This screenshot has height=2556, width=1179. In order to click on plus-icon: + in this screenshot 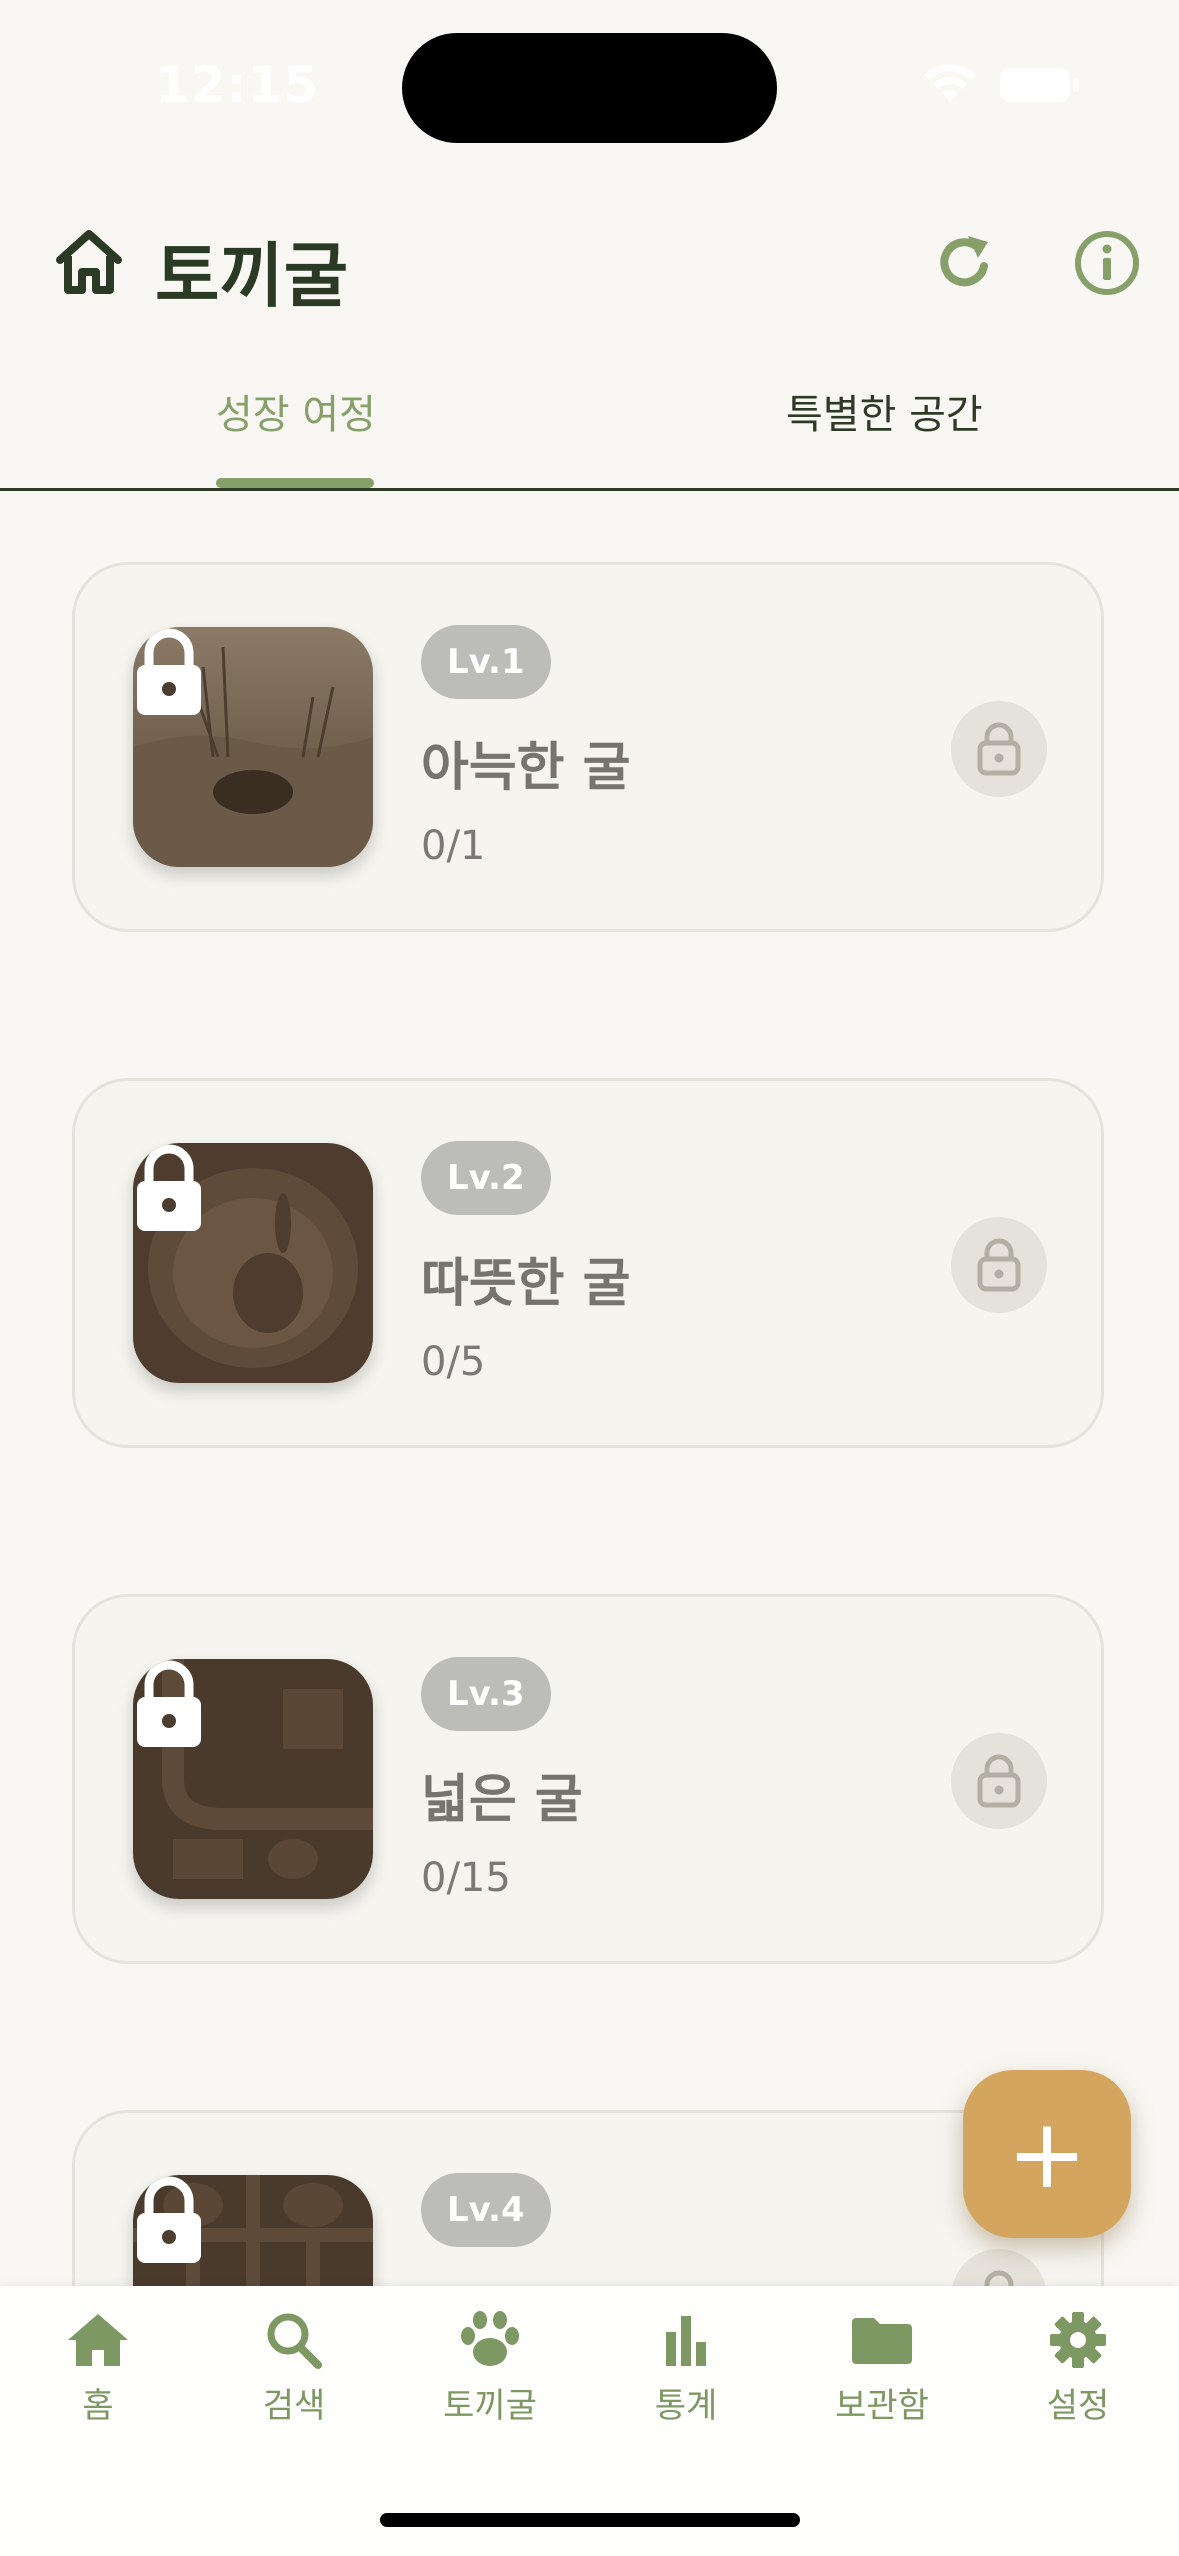, I will do `click(1047, 2154)`.